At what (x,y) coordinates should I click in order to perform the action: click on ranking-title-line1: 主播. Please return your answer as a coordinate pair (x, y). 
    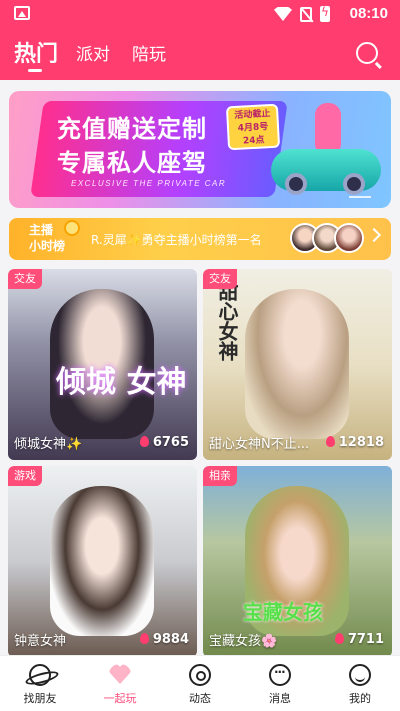
    Looking at the image, I should click on (41, 230).